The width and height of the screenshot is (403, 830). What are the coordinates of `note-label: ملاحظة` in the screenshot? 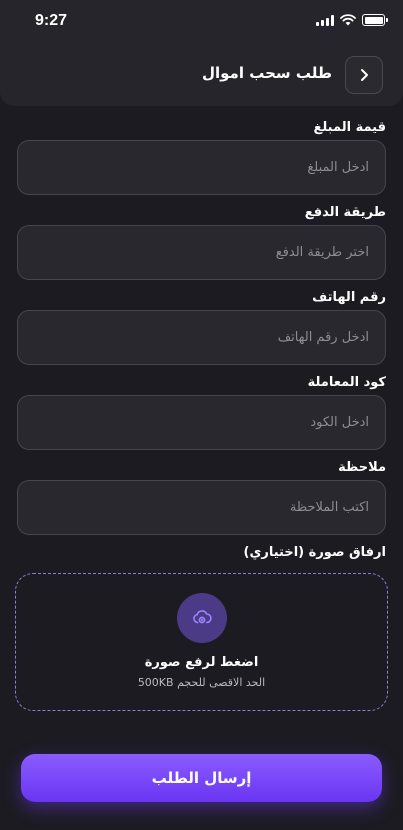 It's located at (362, 467).